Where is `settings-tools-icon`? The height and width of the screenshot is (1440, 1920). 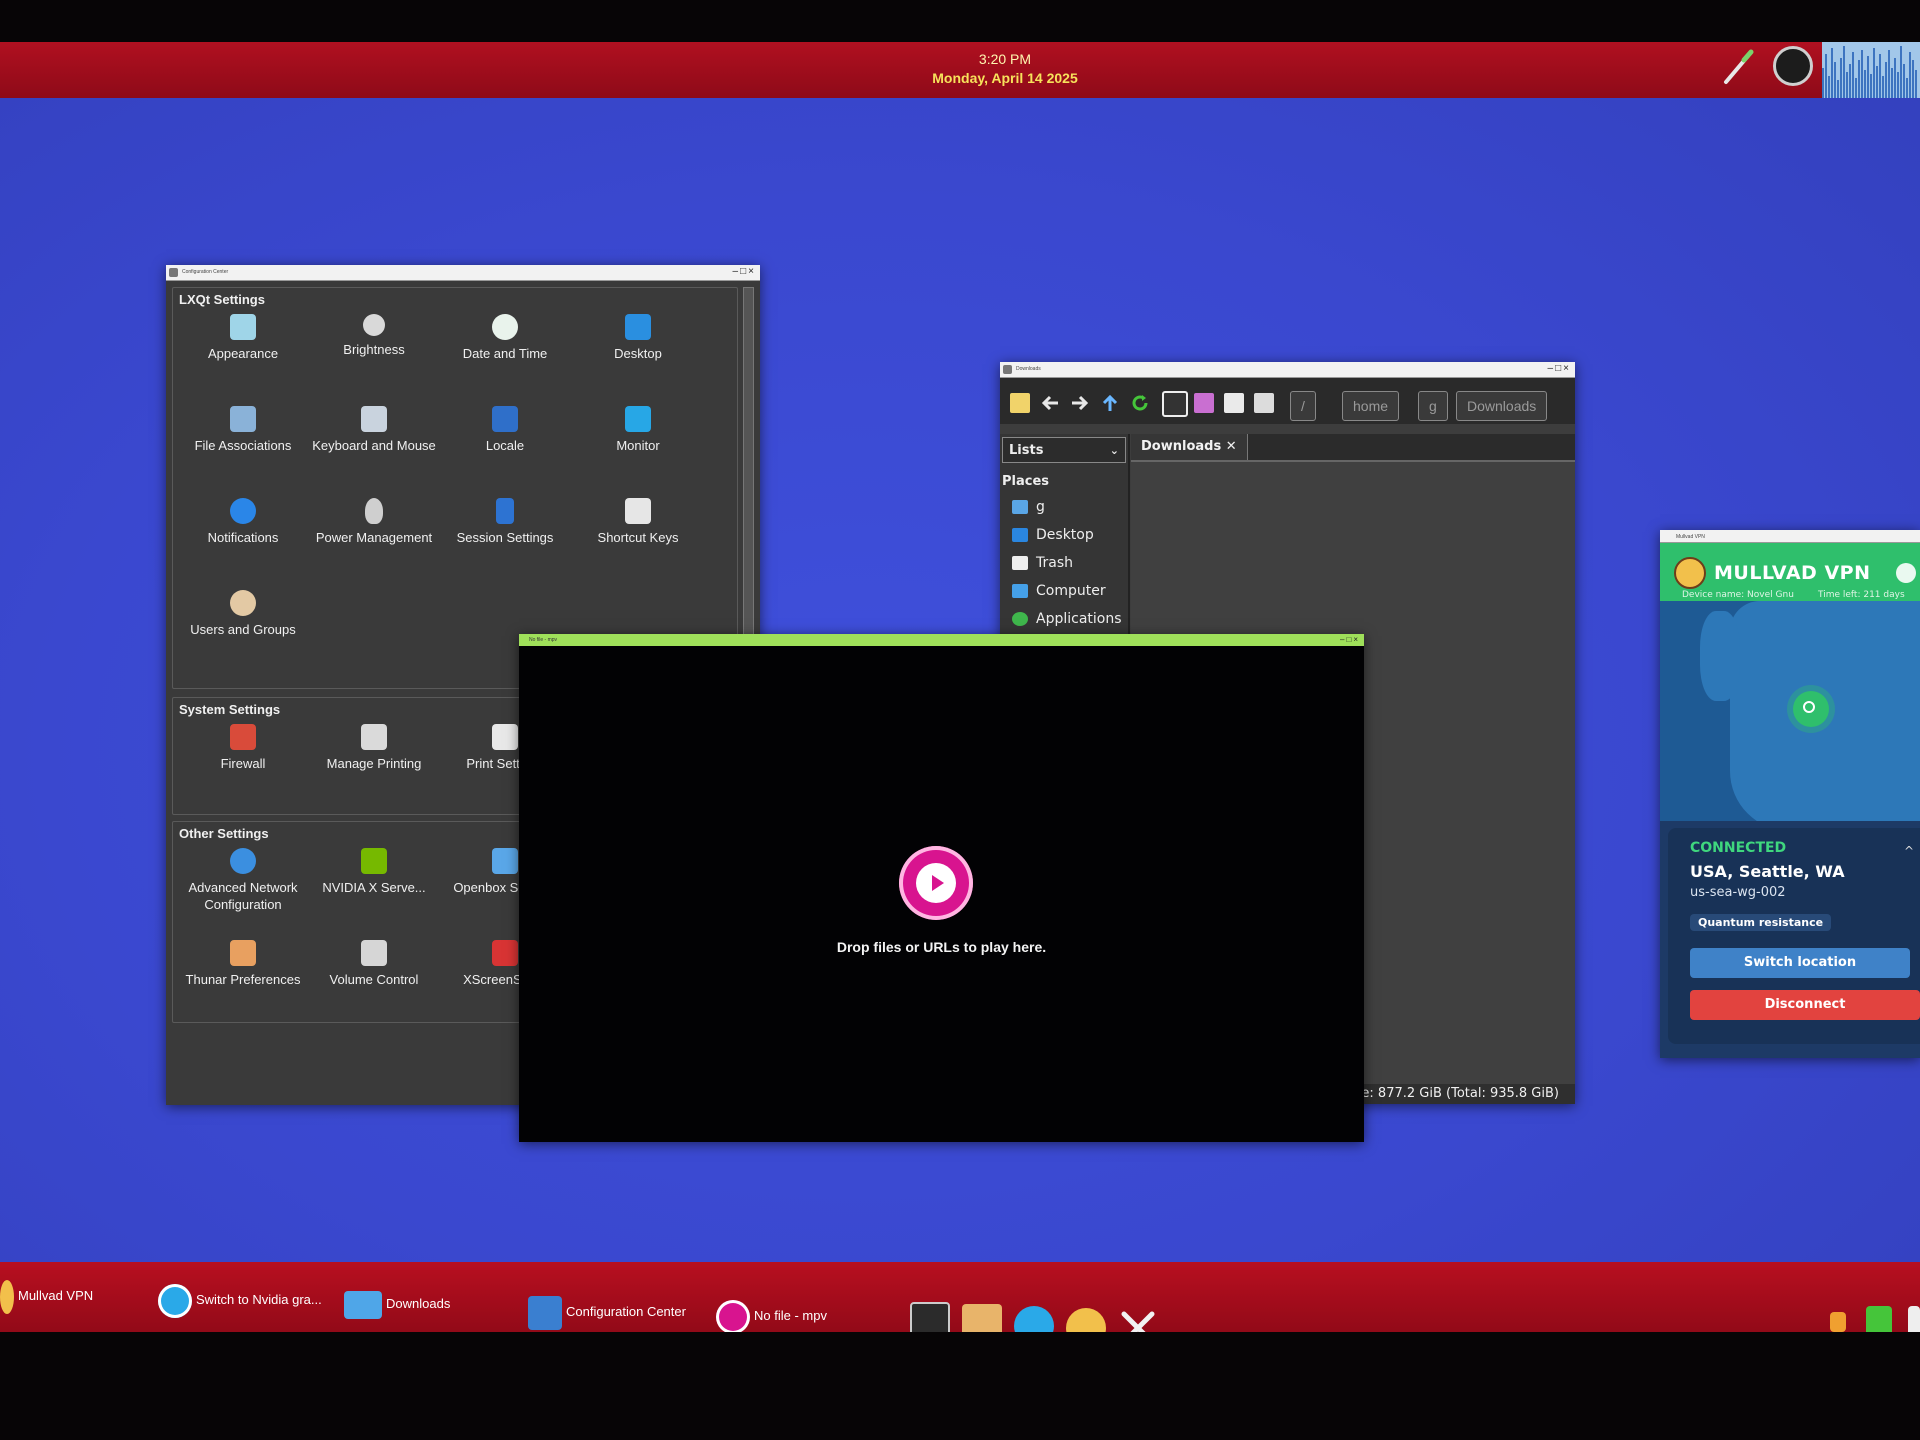
settings-tools-icon is located at coordinates (1138, 1320).